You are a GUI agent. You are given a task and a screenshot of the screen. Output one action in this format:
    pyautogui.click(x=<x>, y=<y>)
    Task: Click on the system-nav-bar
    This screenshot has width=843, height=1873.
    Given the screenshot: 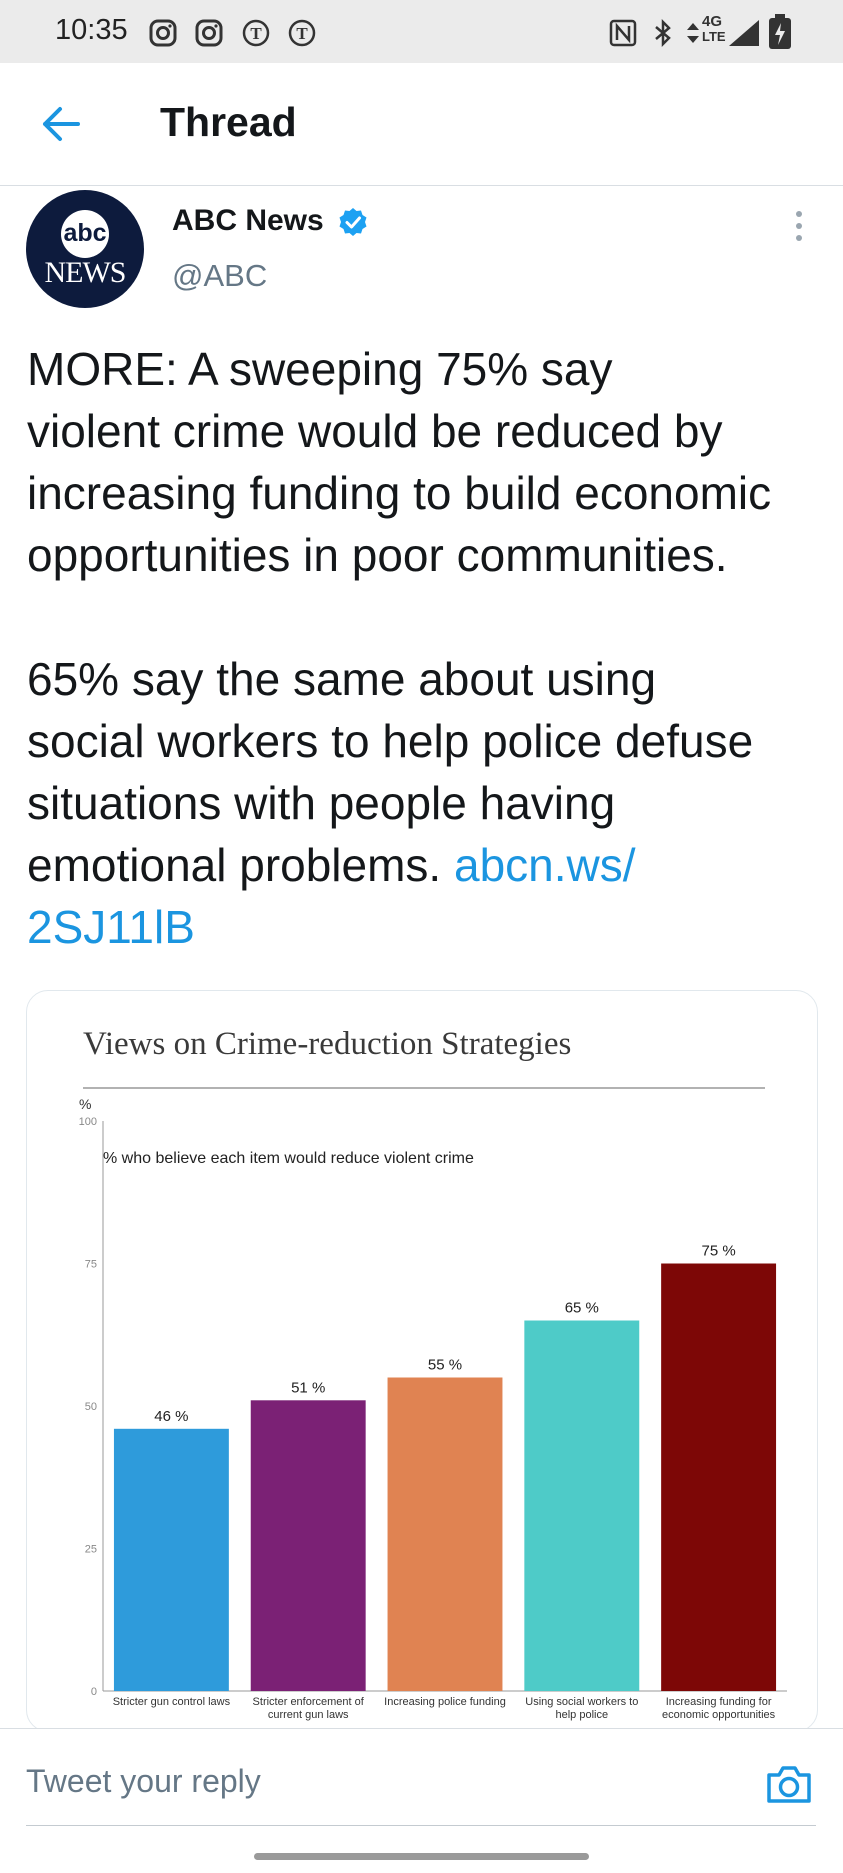 What is the action you would take?
    pyautogui.click(x=421, y=1856)
    